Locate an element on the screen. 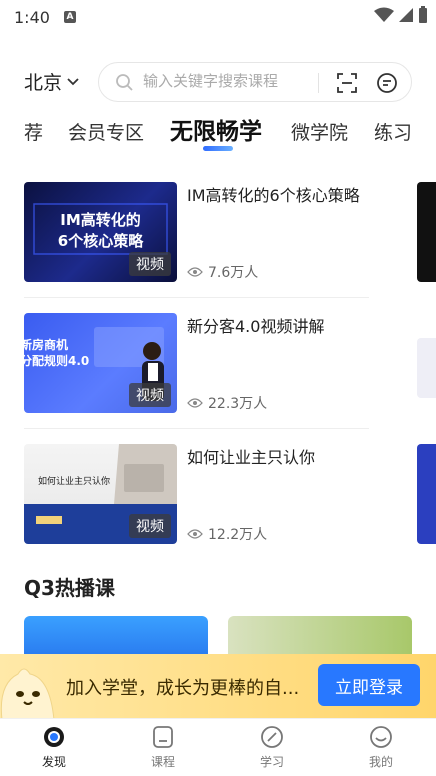  view-count: 22.3万人 is located at coordinates (227, 403).